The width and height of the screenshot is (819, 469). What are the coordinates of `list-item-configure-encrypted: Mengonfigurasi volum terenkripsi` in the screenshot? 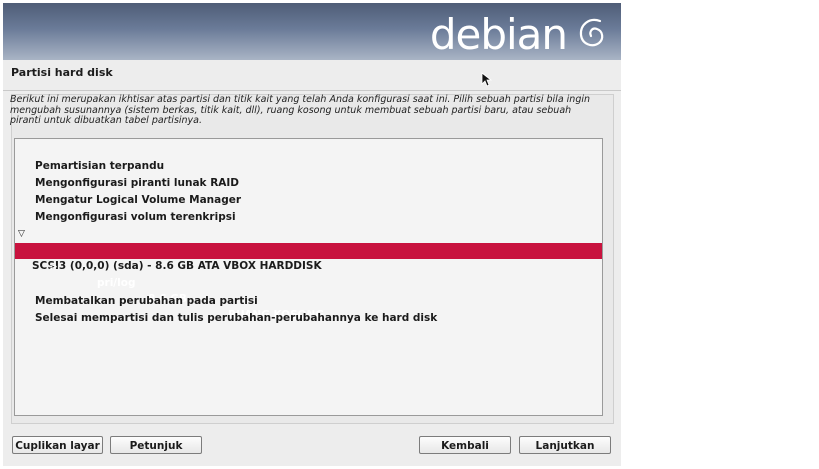 It's located at (308, 208).